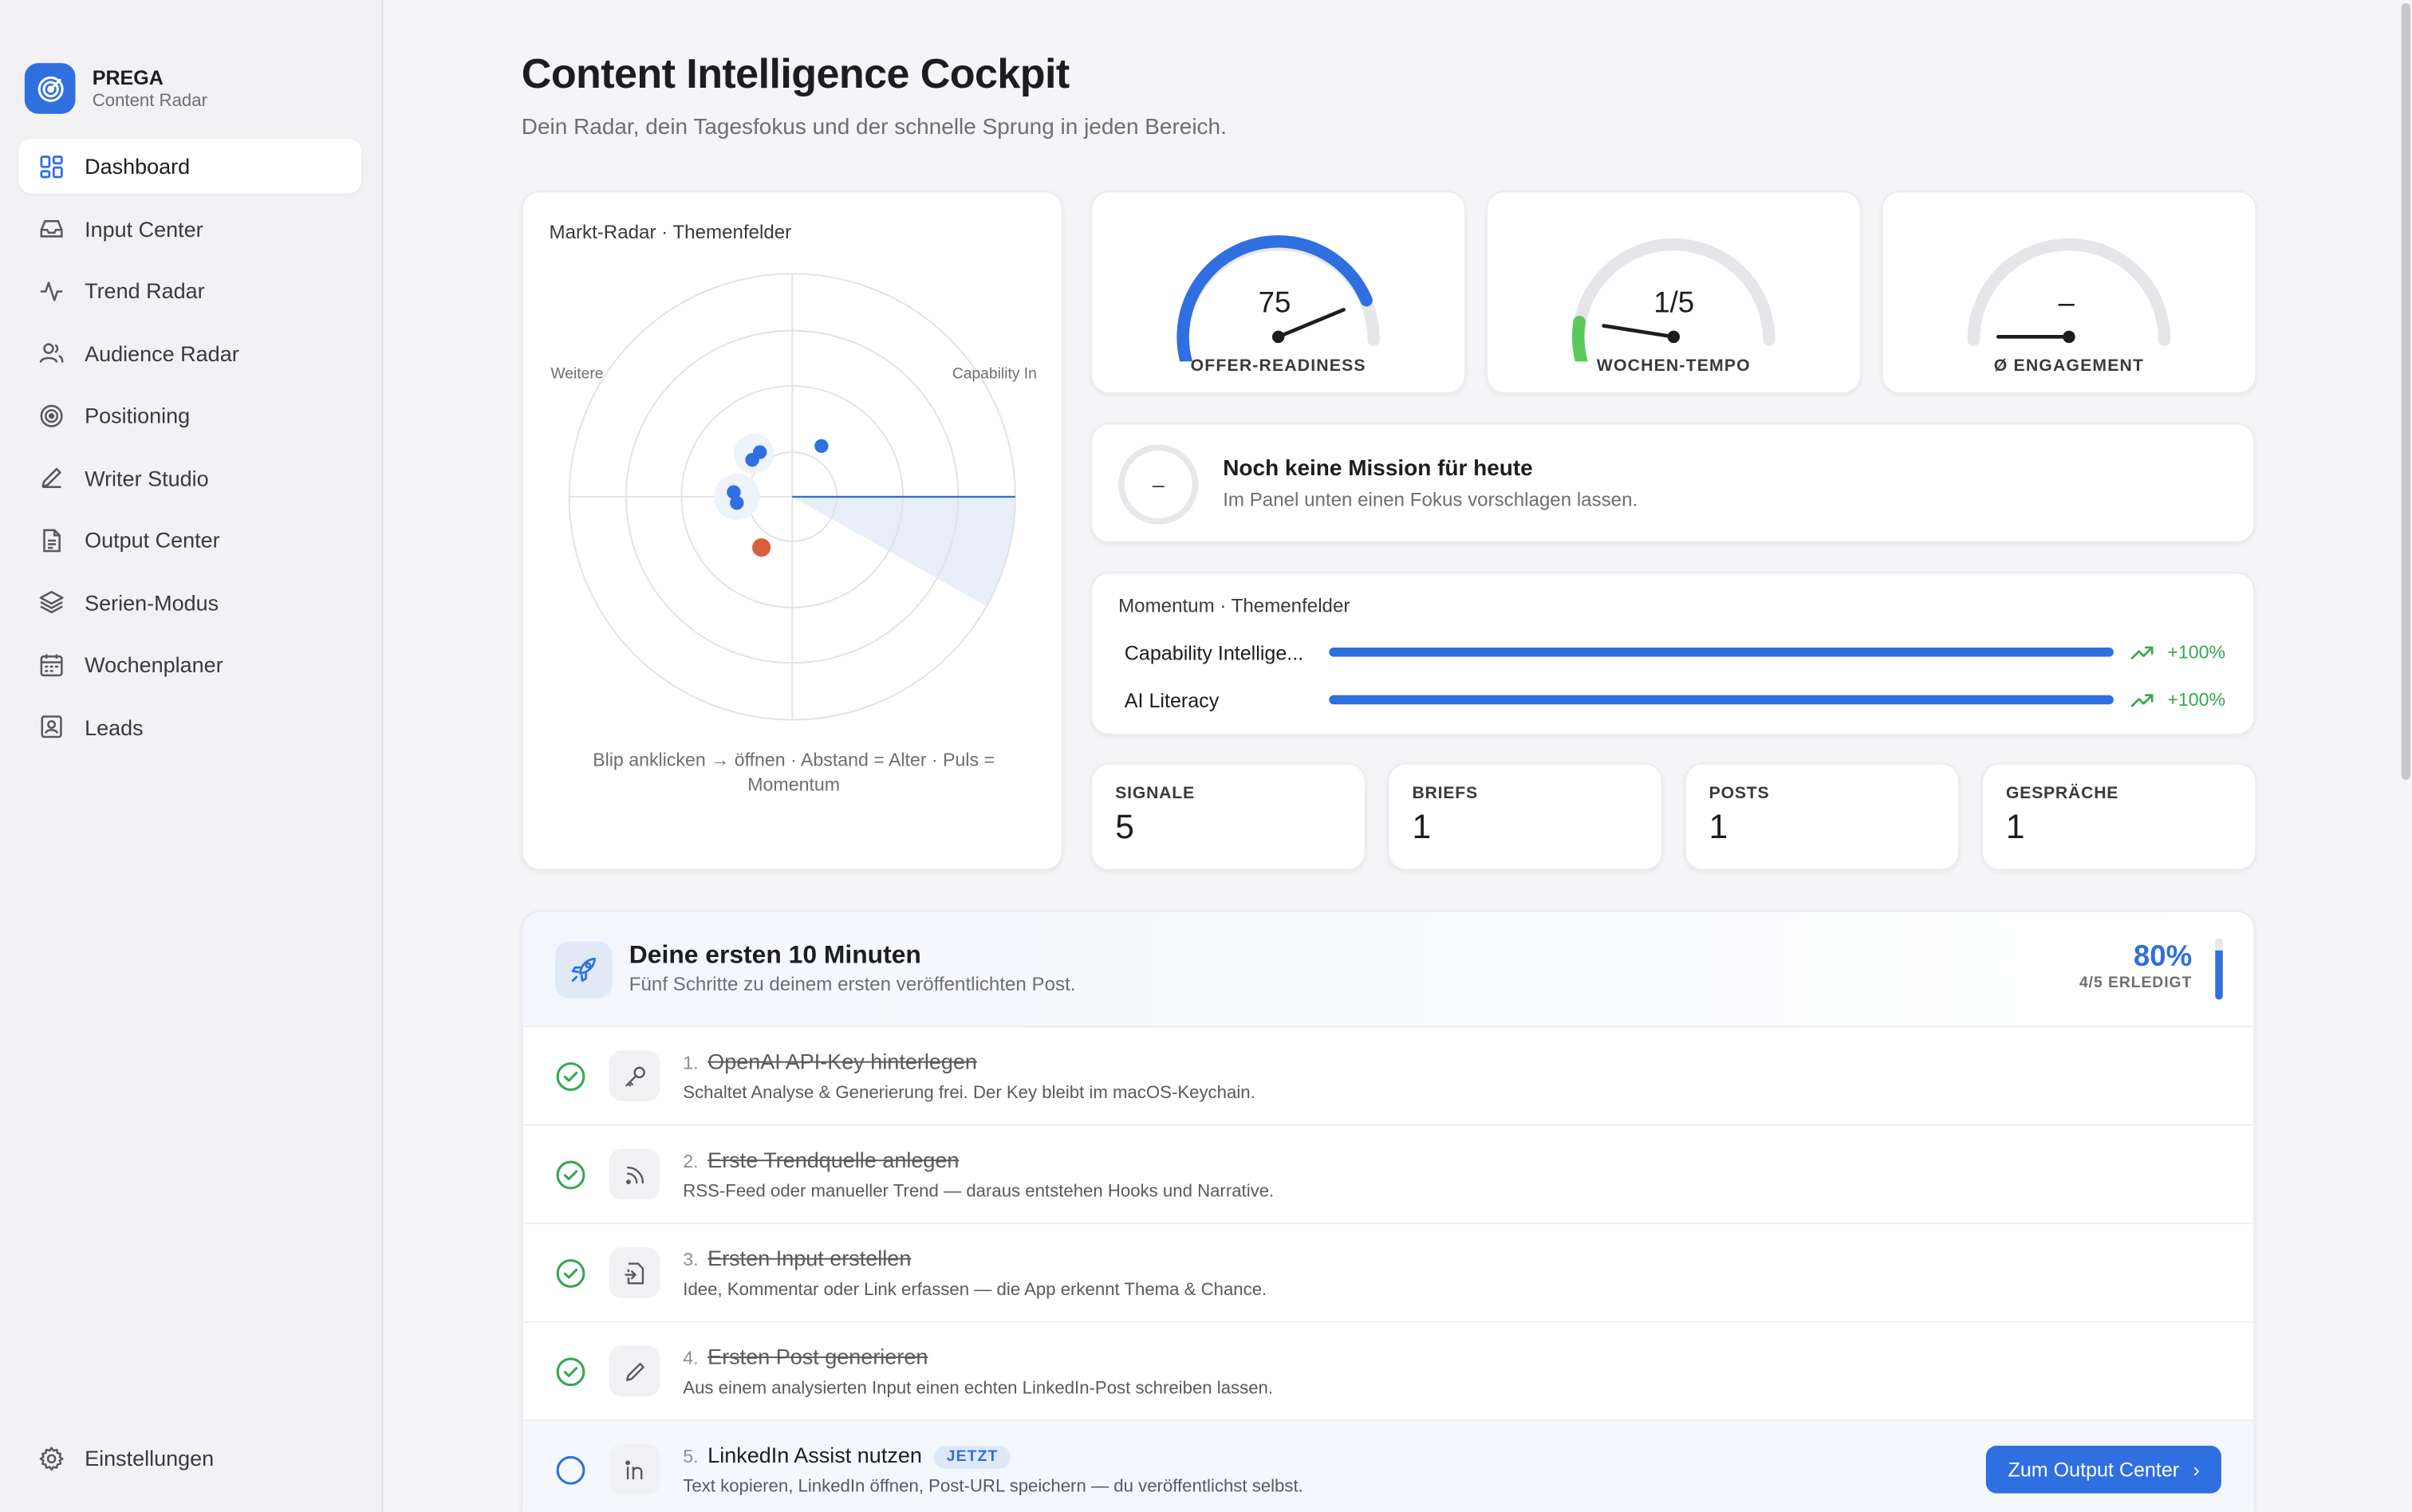 The width and height of the screenshot is (2412, 1512). Describe the element at coordinates (635, 1469) in the screenshot. I see `linkedin-icon` at that location.